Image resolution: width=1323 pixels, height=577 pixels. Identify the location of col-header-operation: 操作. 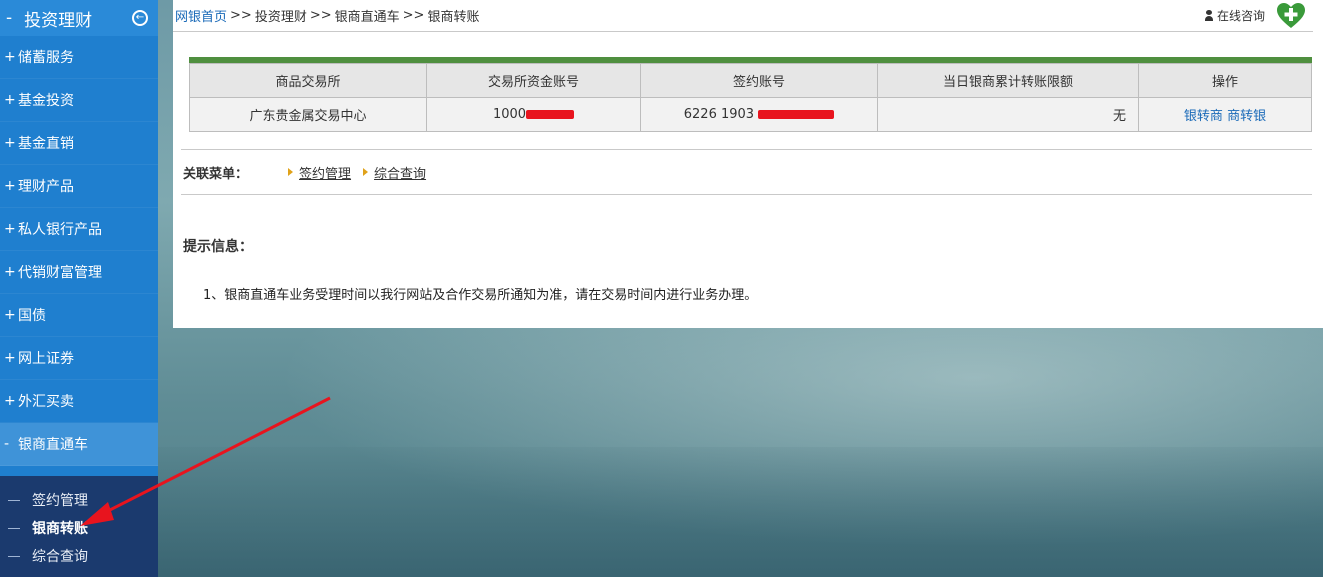
(1225, 80).